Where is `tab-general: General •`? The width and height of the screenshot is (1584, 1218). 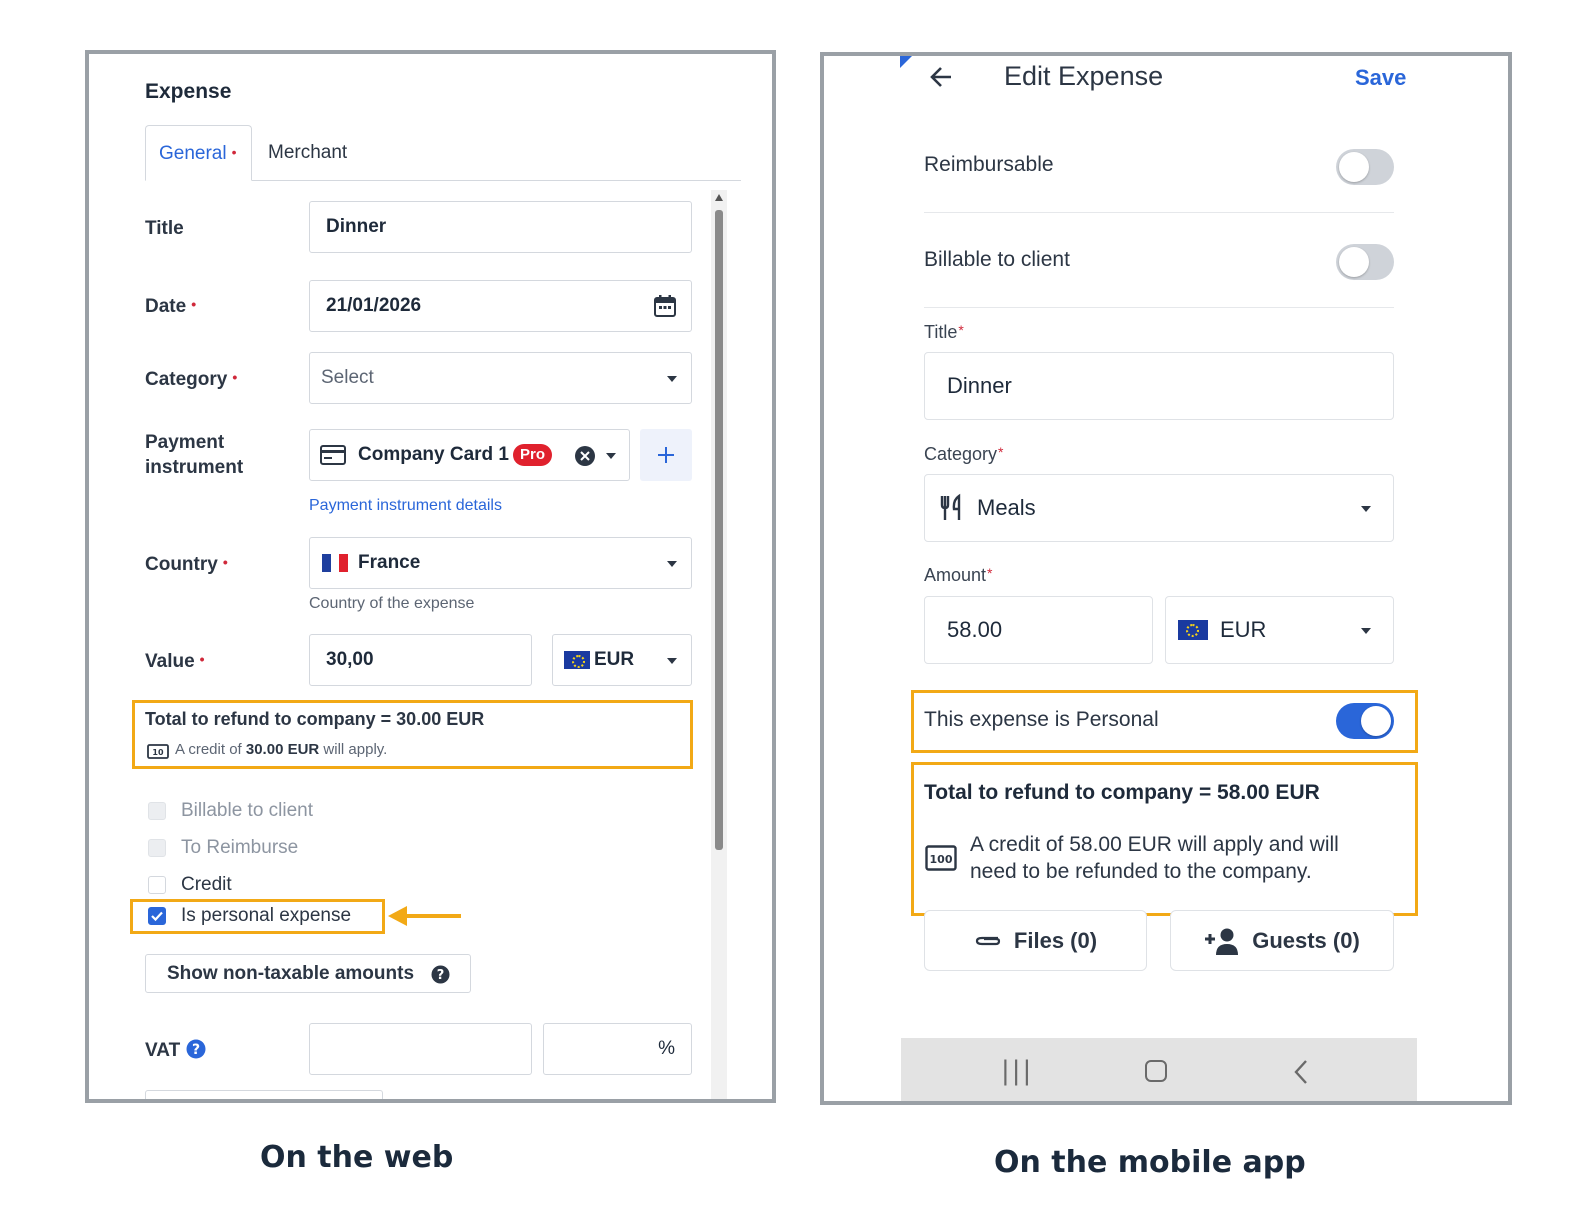
tab-general: General • is located at coordinates (198, 153).